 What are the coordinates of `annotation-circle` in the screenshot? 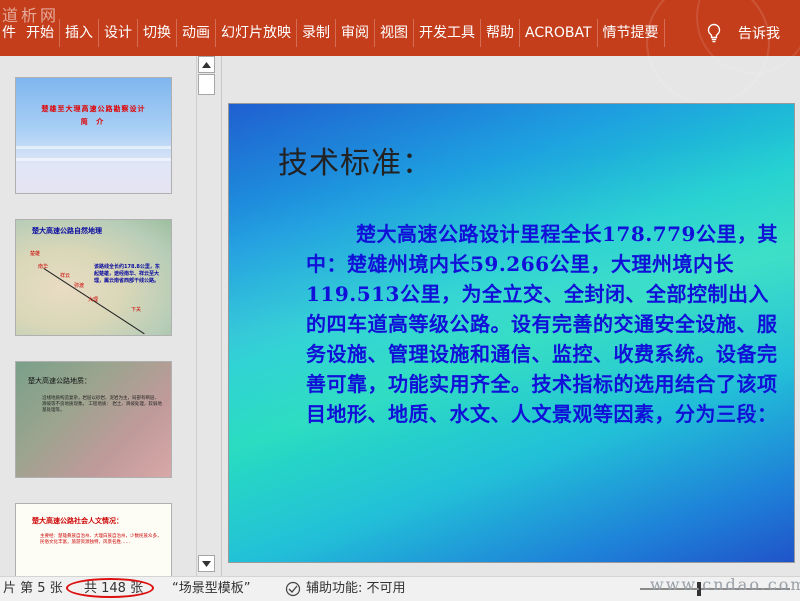 It's located at (110, 588).